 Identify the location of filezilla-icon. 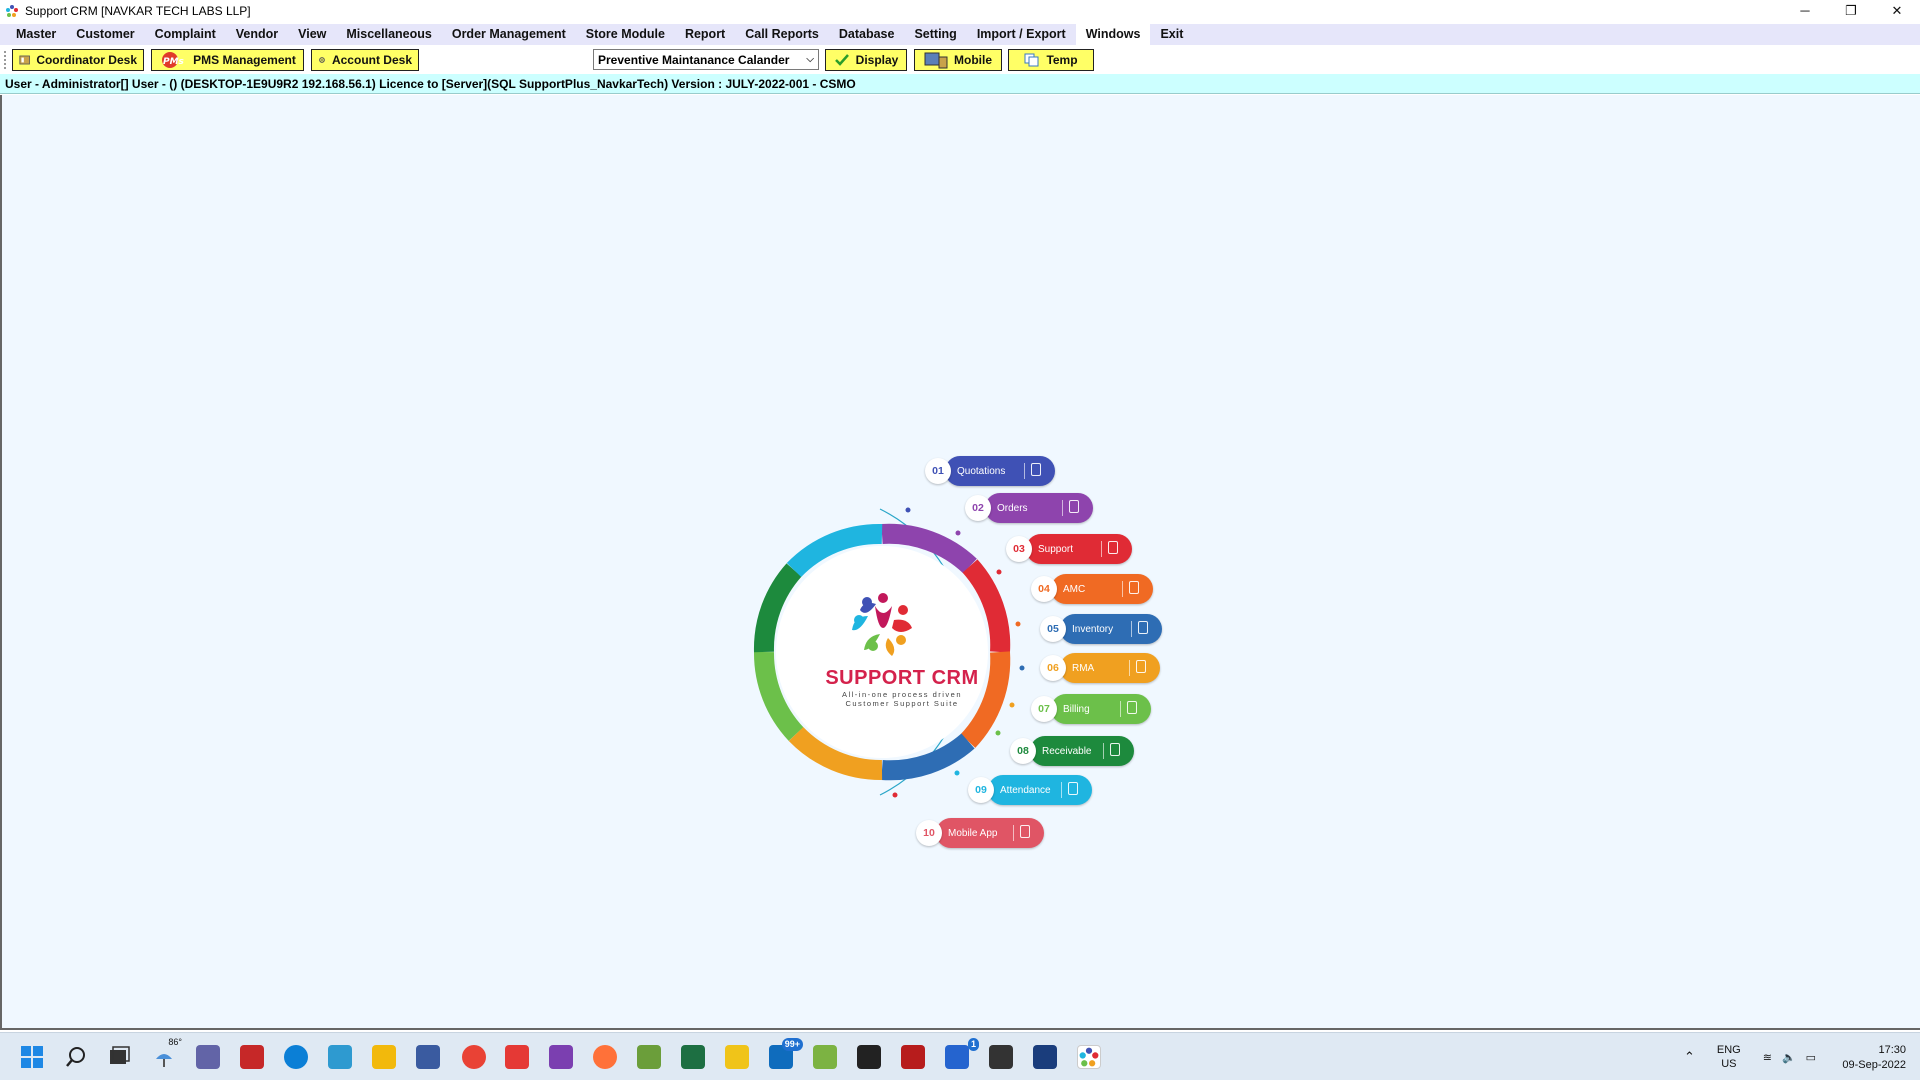
(913, 1057).